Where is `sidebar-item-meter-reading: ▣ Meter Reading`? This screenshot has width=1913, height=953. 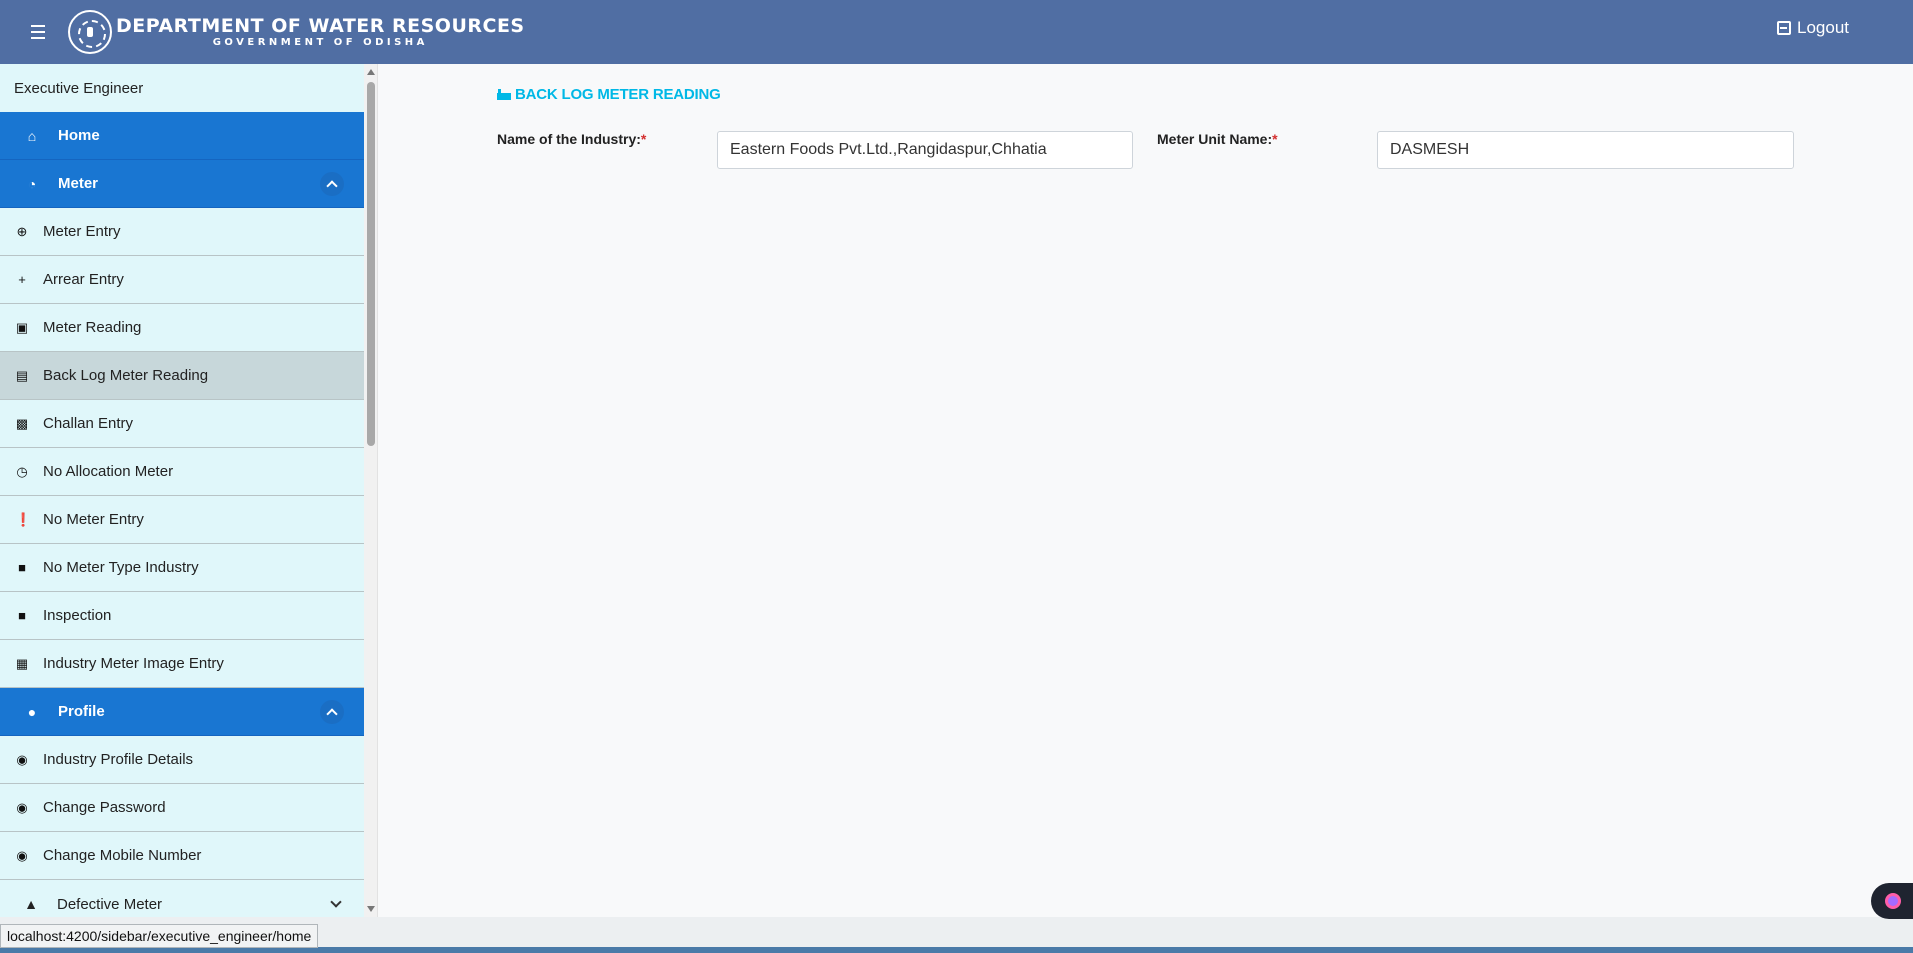 sidebar-item-meter-reading: ▣ Meter Reading is located at coordinates (182, 328).